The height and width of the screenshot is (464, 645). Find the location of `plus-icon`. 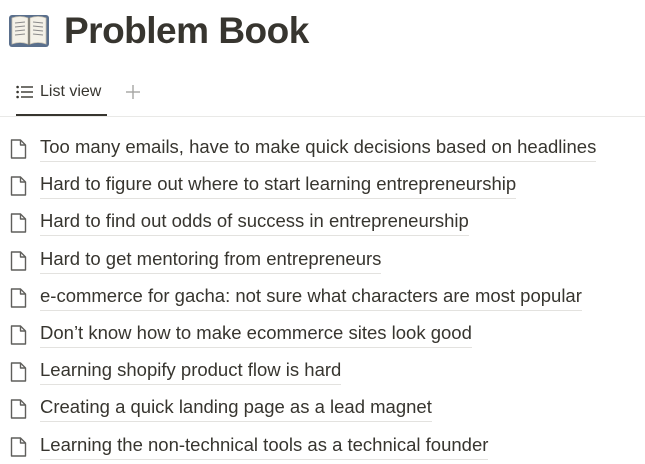

plus-icon is located at coordinates (133, 92).